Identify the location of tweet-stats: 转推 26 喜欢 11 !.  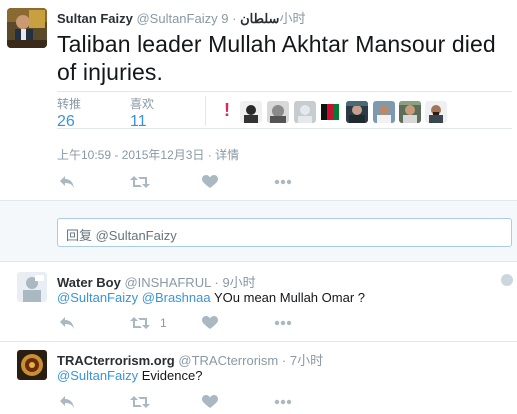
(284, 111).